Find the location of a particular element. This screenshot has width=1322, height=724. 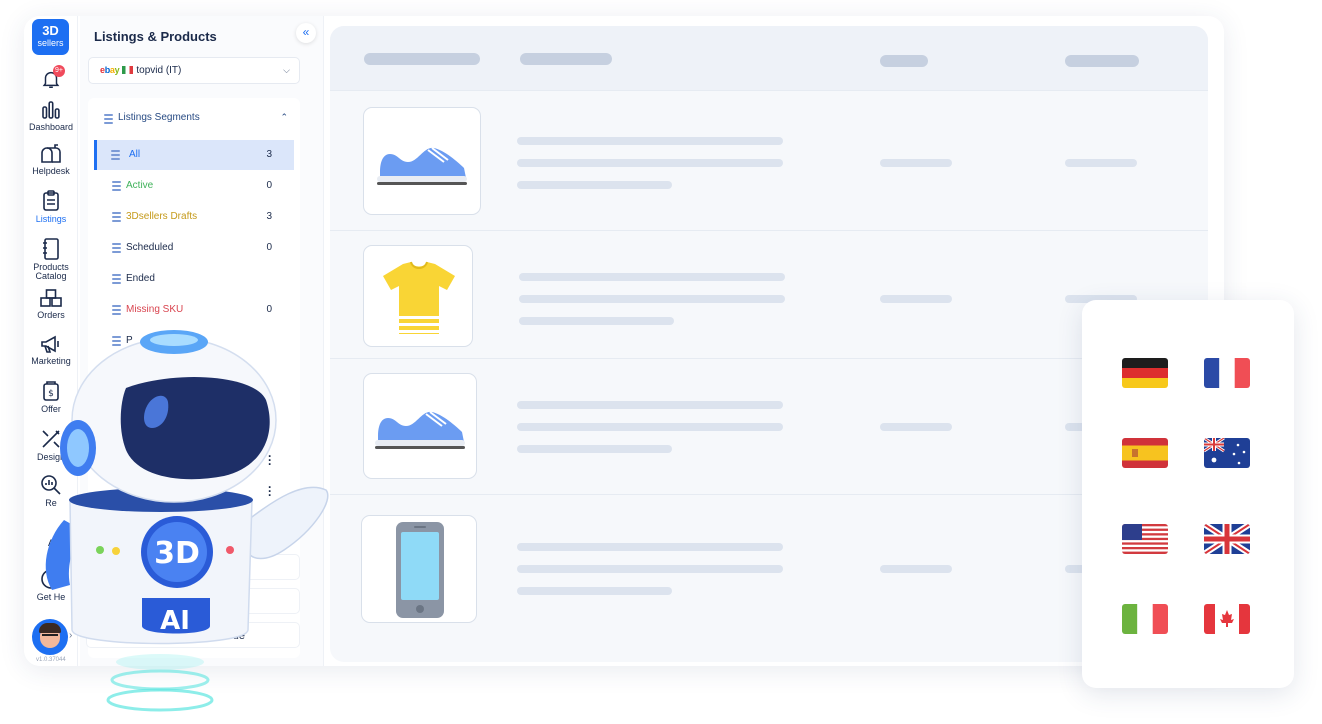

collapse-panel-button: « is located at coordinates (306, 33).